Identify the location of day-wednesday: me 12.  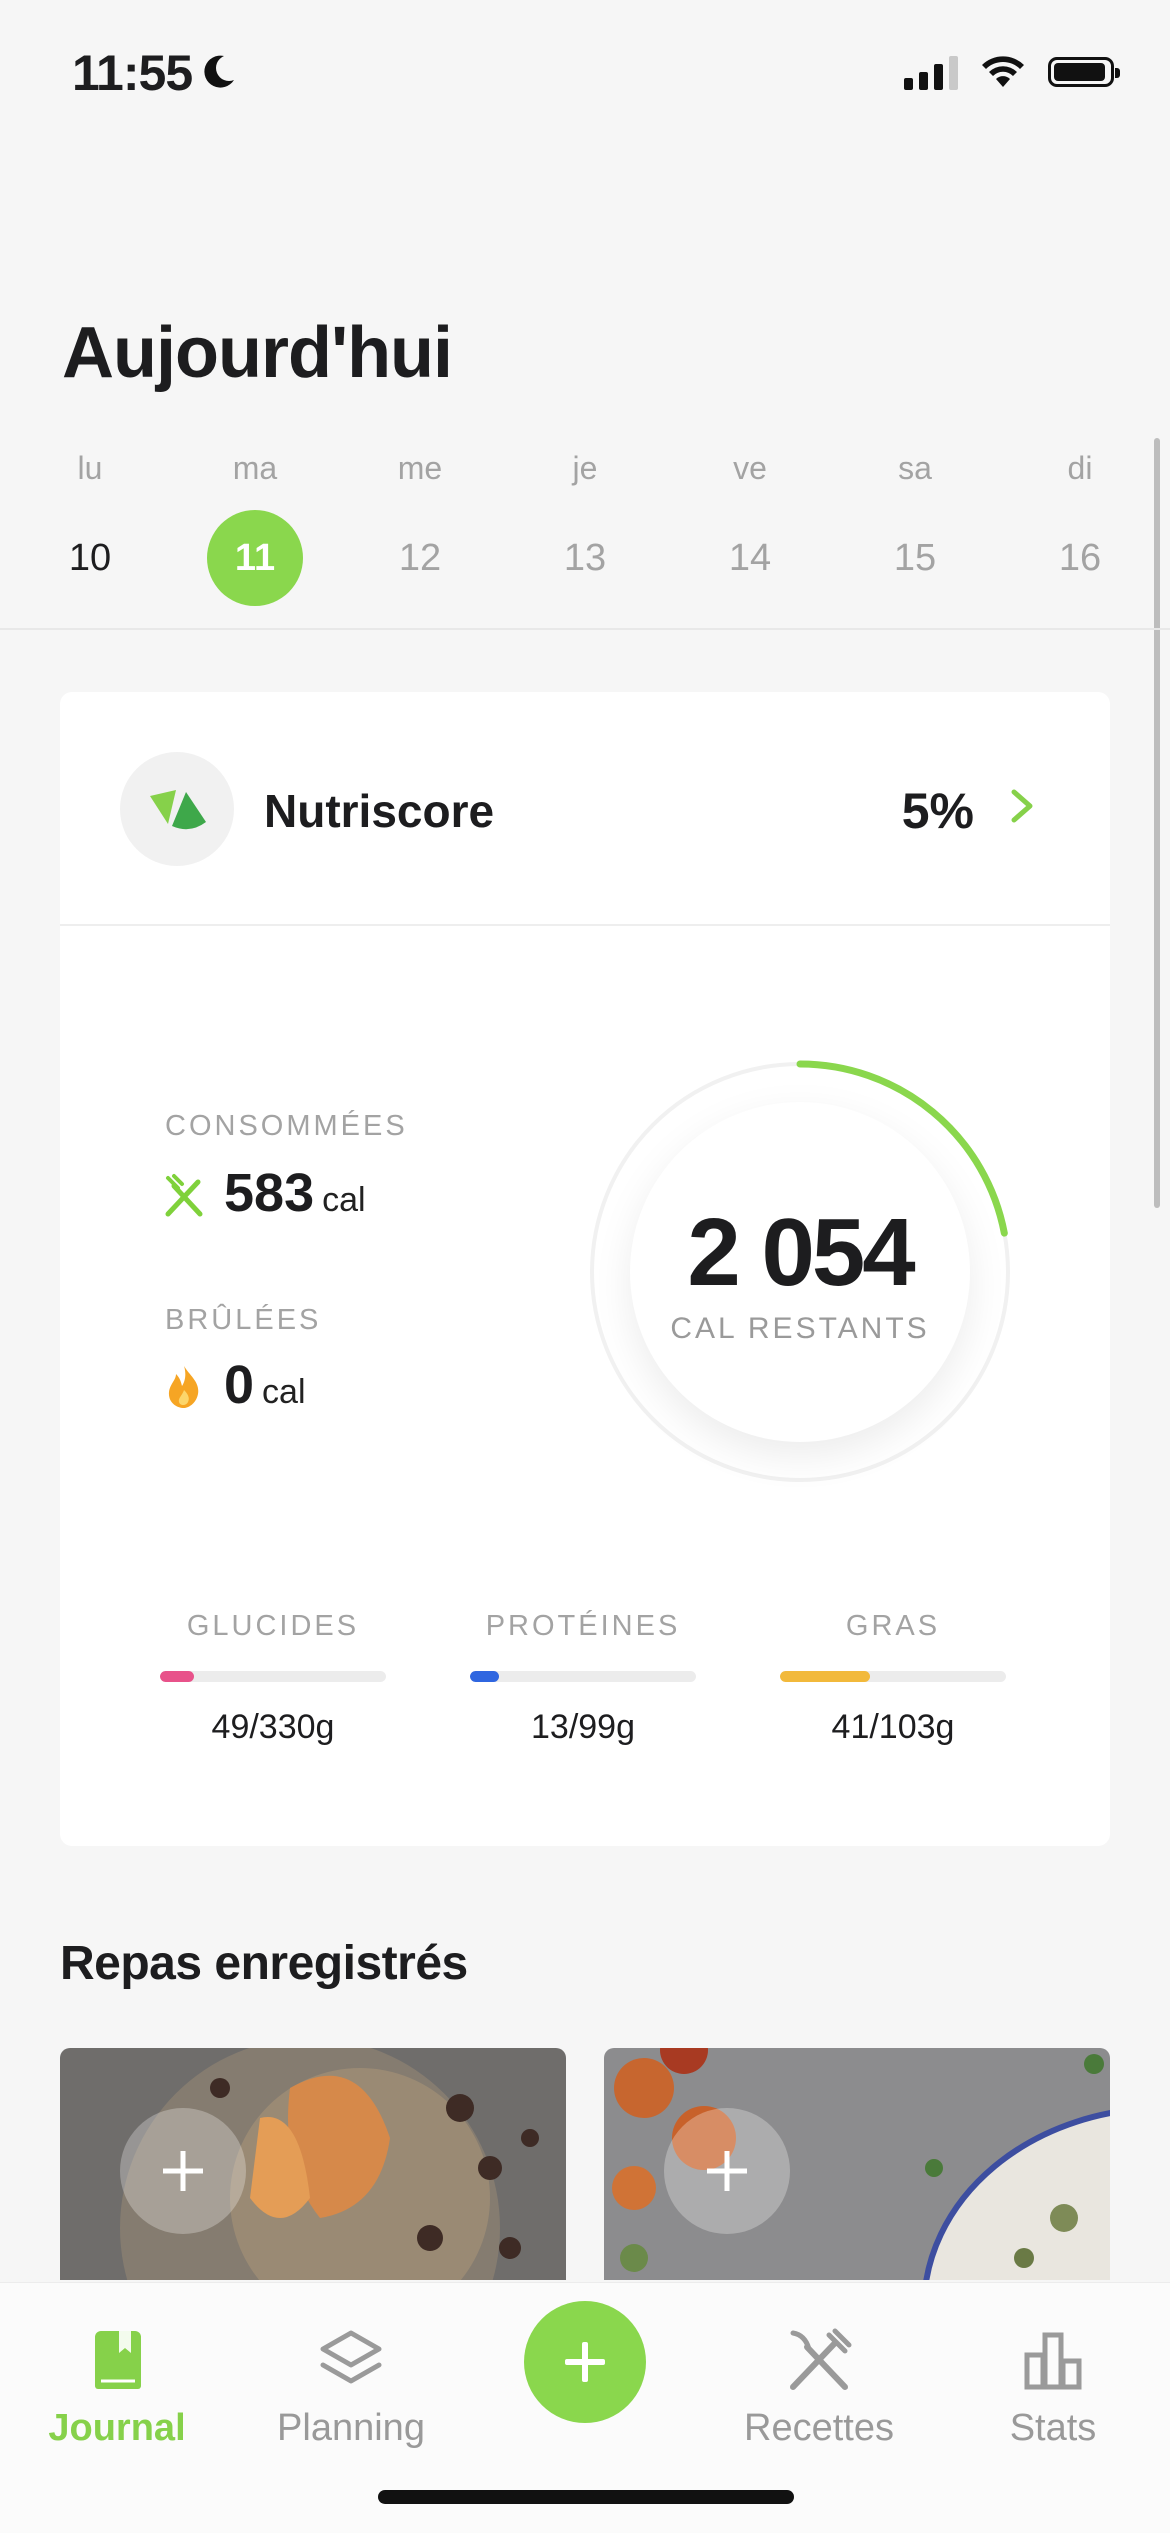
(420, 528).